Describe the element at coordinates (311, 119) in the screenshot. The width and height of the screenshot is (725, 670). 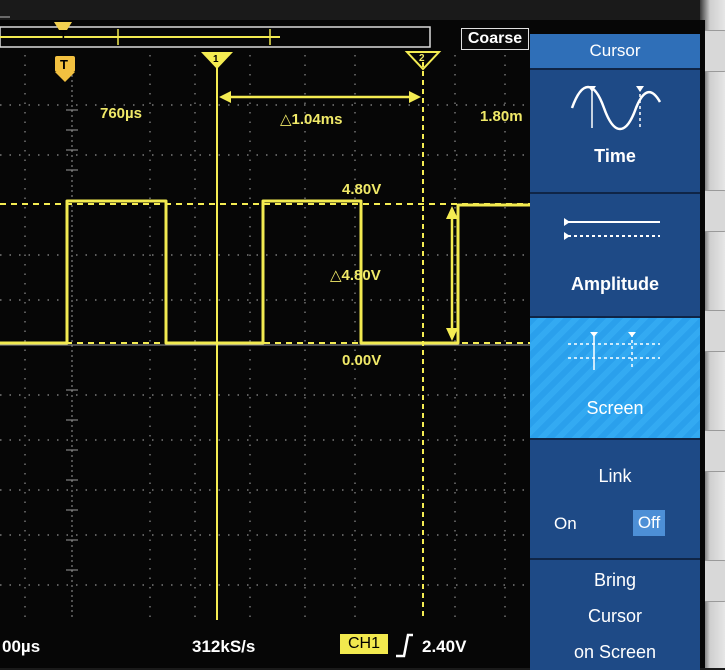
I see `delta-time-readout: △1.04ms` at that location.